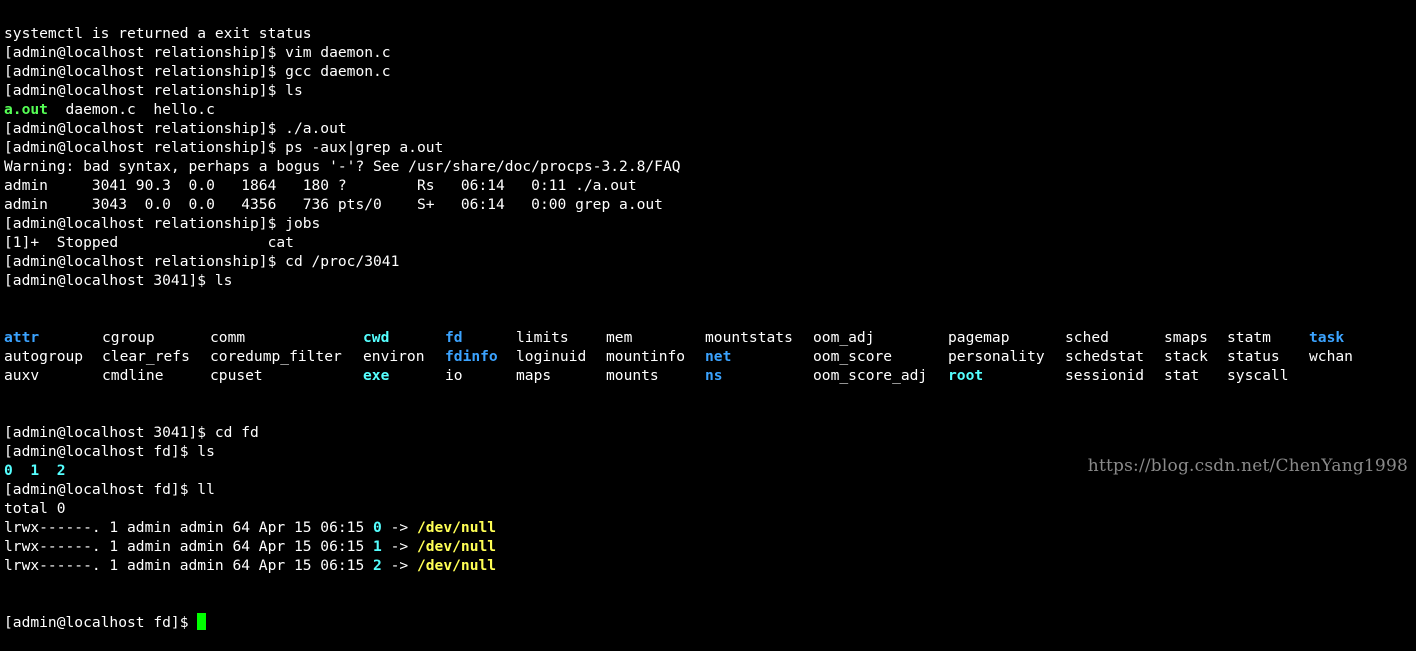  What do you see at coordinates (158, 33) in the screenshot?
I see `terminal-text: systemctl is returned a exit status` at bounding box center [158, 33].